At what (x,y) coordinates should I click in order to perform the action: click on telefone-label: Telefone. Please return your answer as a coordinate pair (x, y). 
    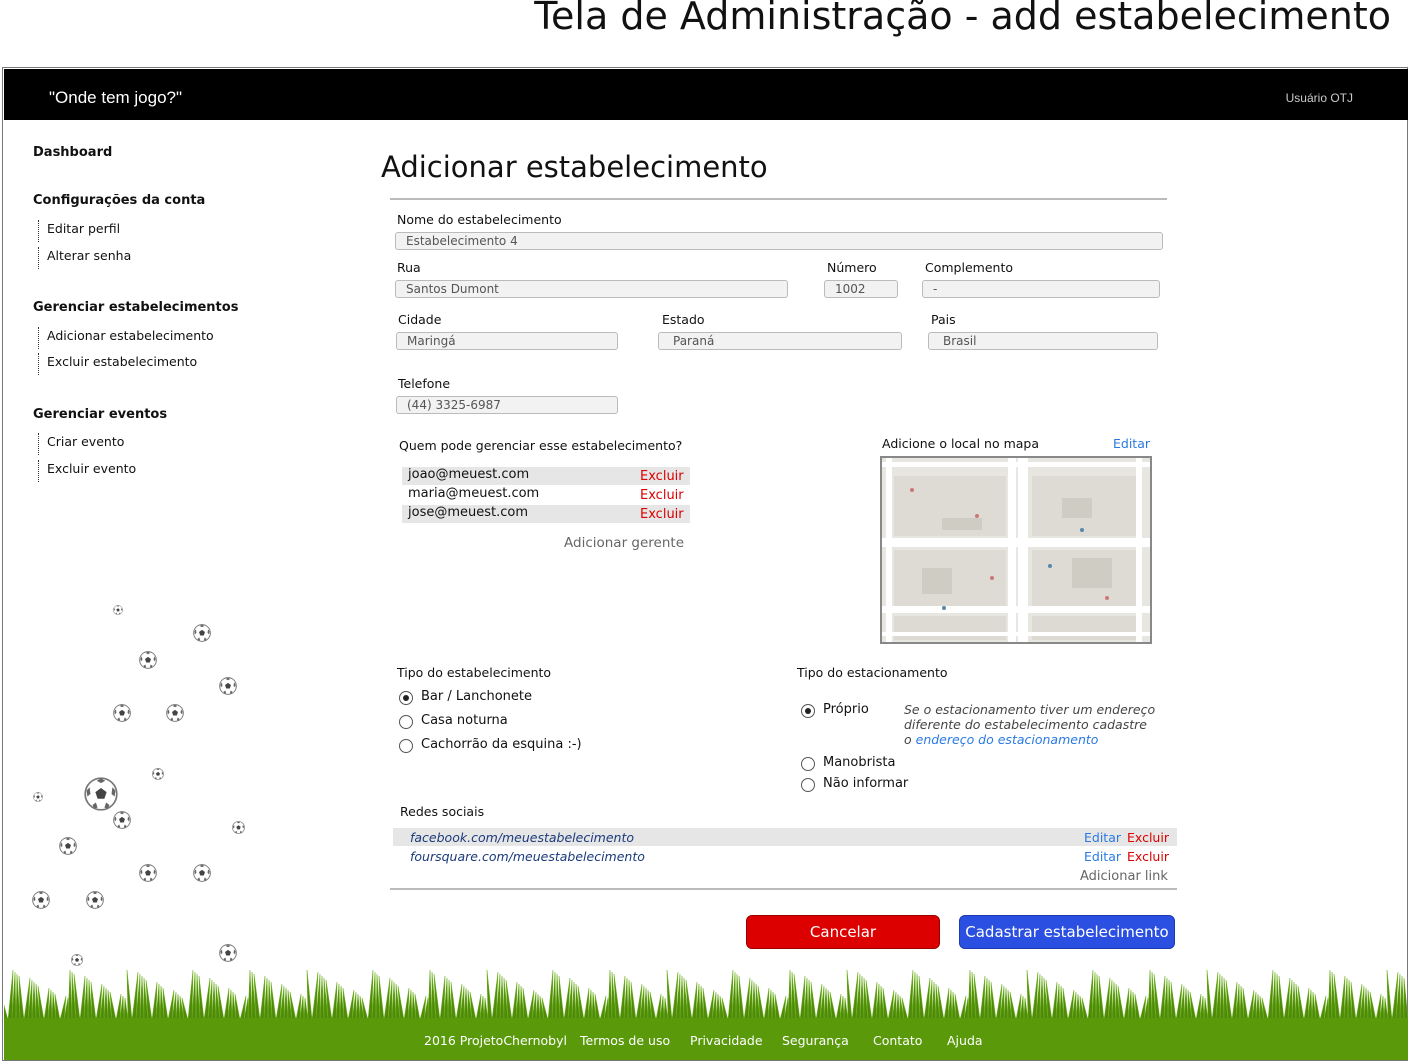
    Looking at the image, I should click on (424, 383).